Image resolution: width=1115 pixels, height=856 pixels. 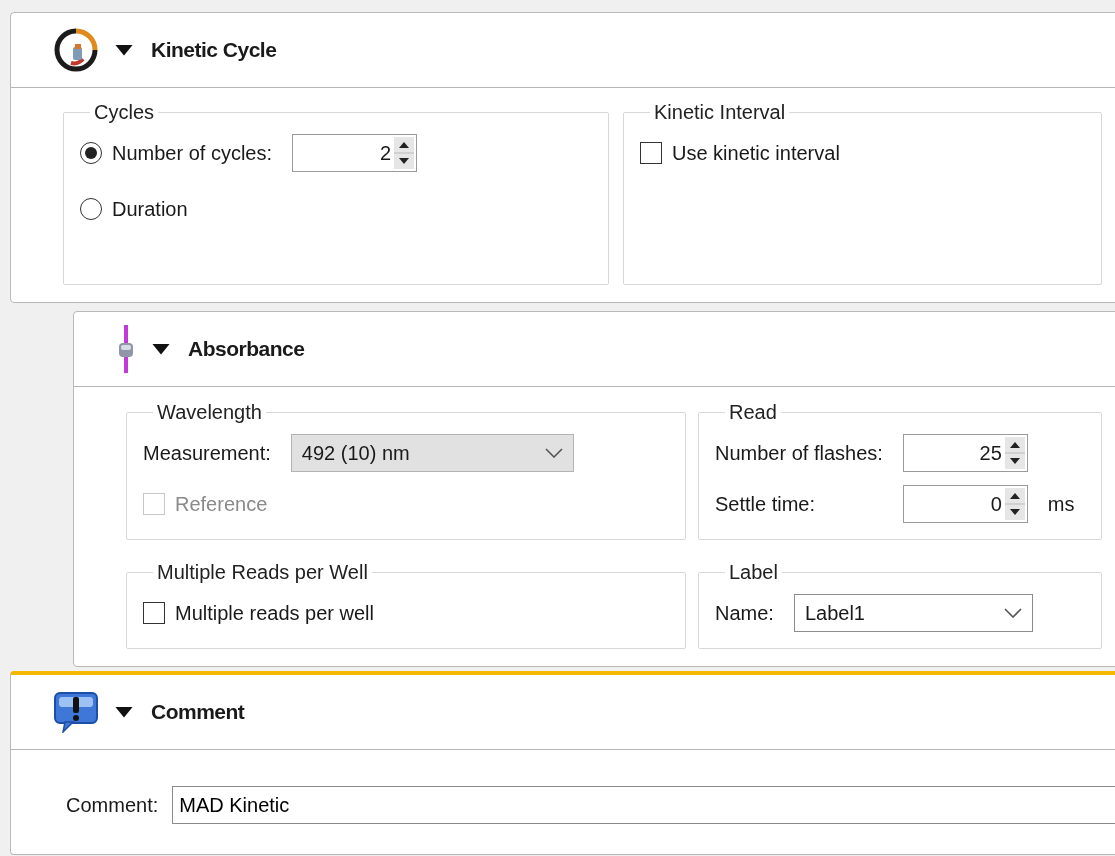 What do you see at coordinates (740, 153) in the screenshot?
I see `checkbox: Use kinetic interval` at bounding box center [740, 153].